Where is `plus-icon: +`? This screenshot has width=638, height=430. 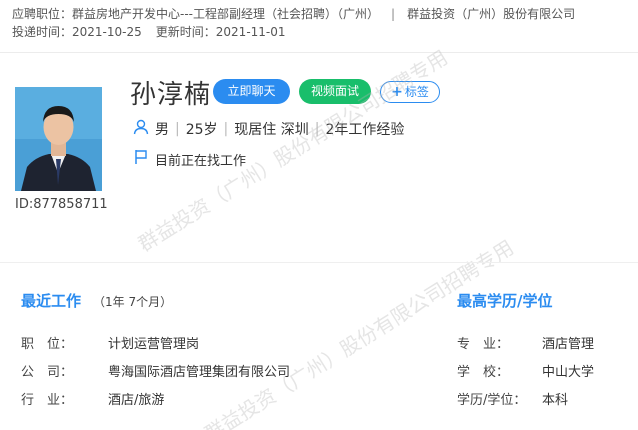
plus-icon: + is located at coordinates (397, 92).